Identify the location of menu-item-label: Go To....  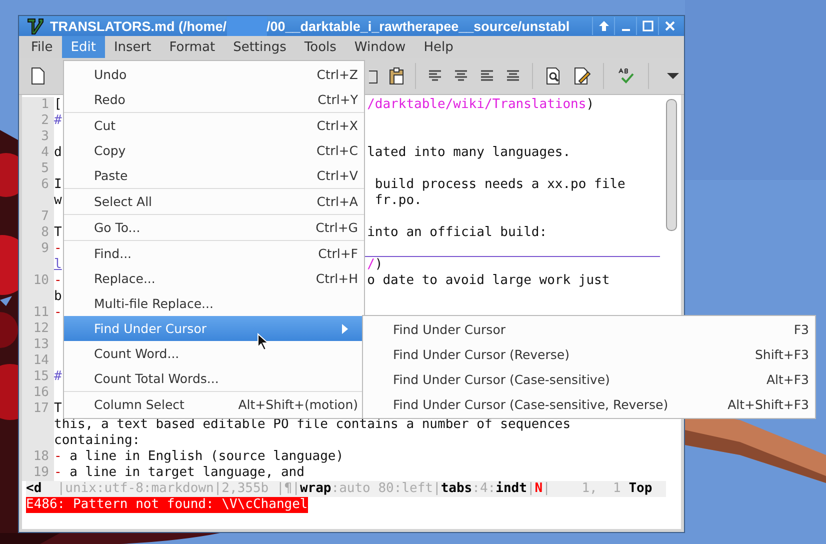
(118, 227).